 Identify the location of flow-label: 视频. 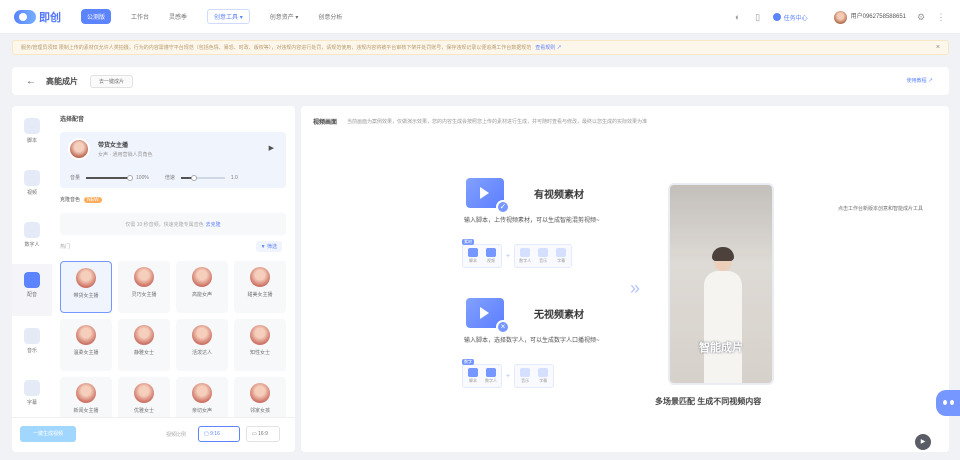
(491, 260).